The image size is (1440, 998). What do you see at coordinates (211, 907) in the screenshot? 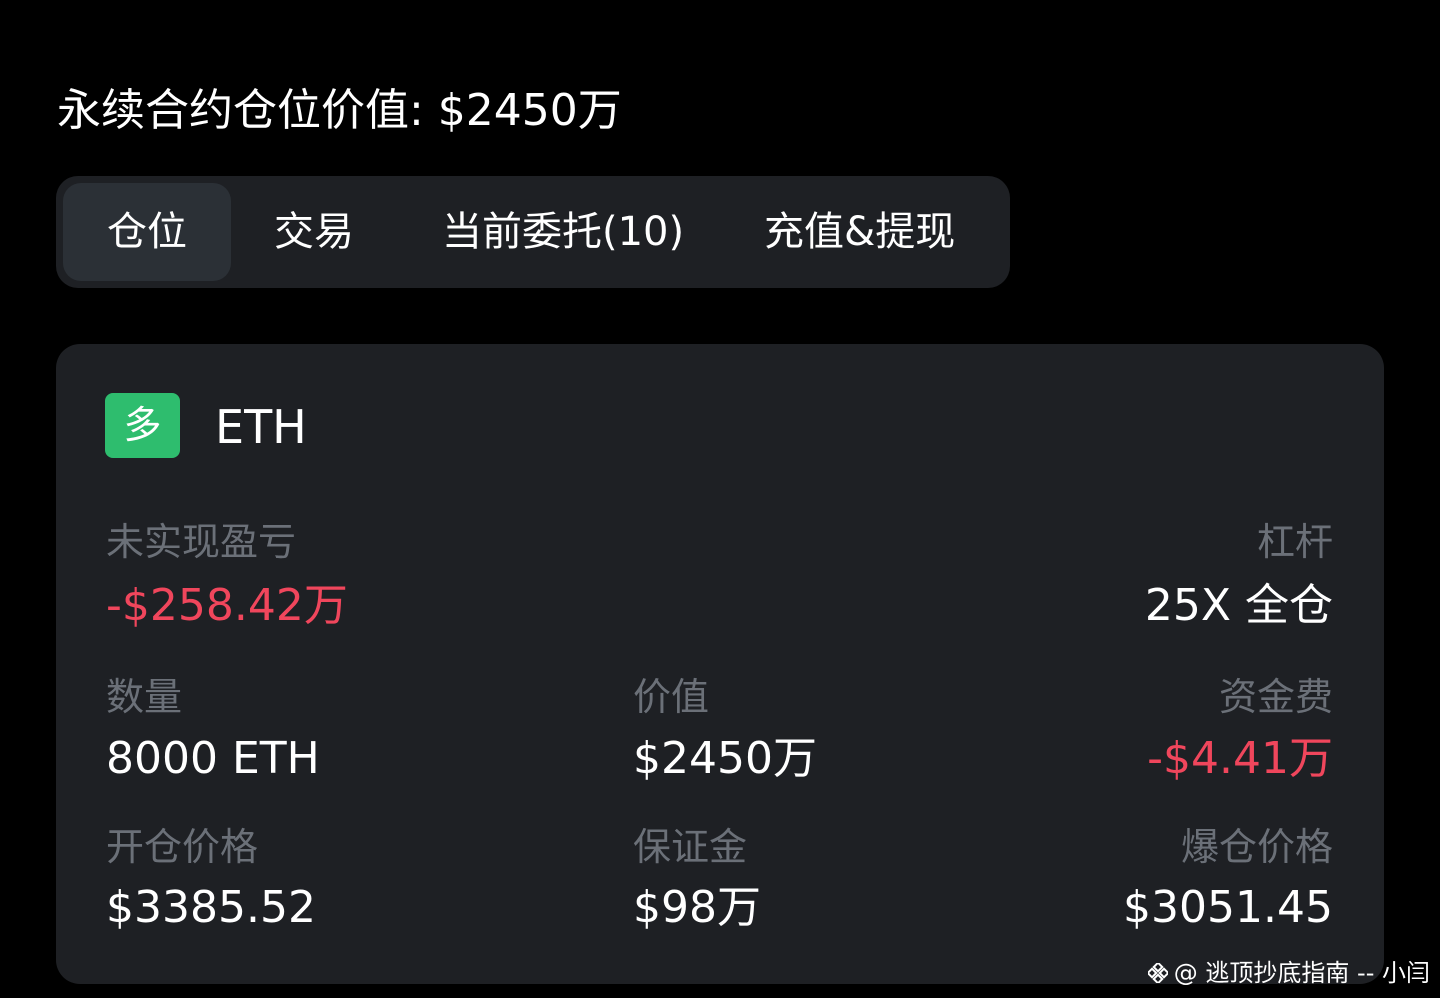
I see `entry-price-value: $3385.52` at bounding box center [211, 907].